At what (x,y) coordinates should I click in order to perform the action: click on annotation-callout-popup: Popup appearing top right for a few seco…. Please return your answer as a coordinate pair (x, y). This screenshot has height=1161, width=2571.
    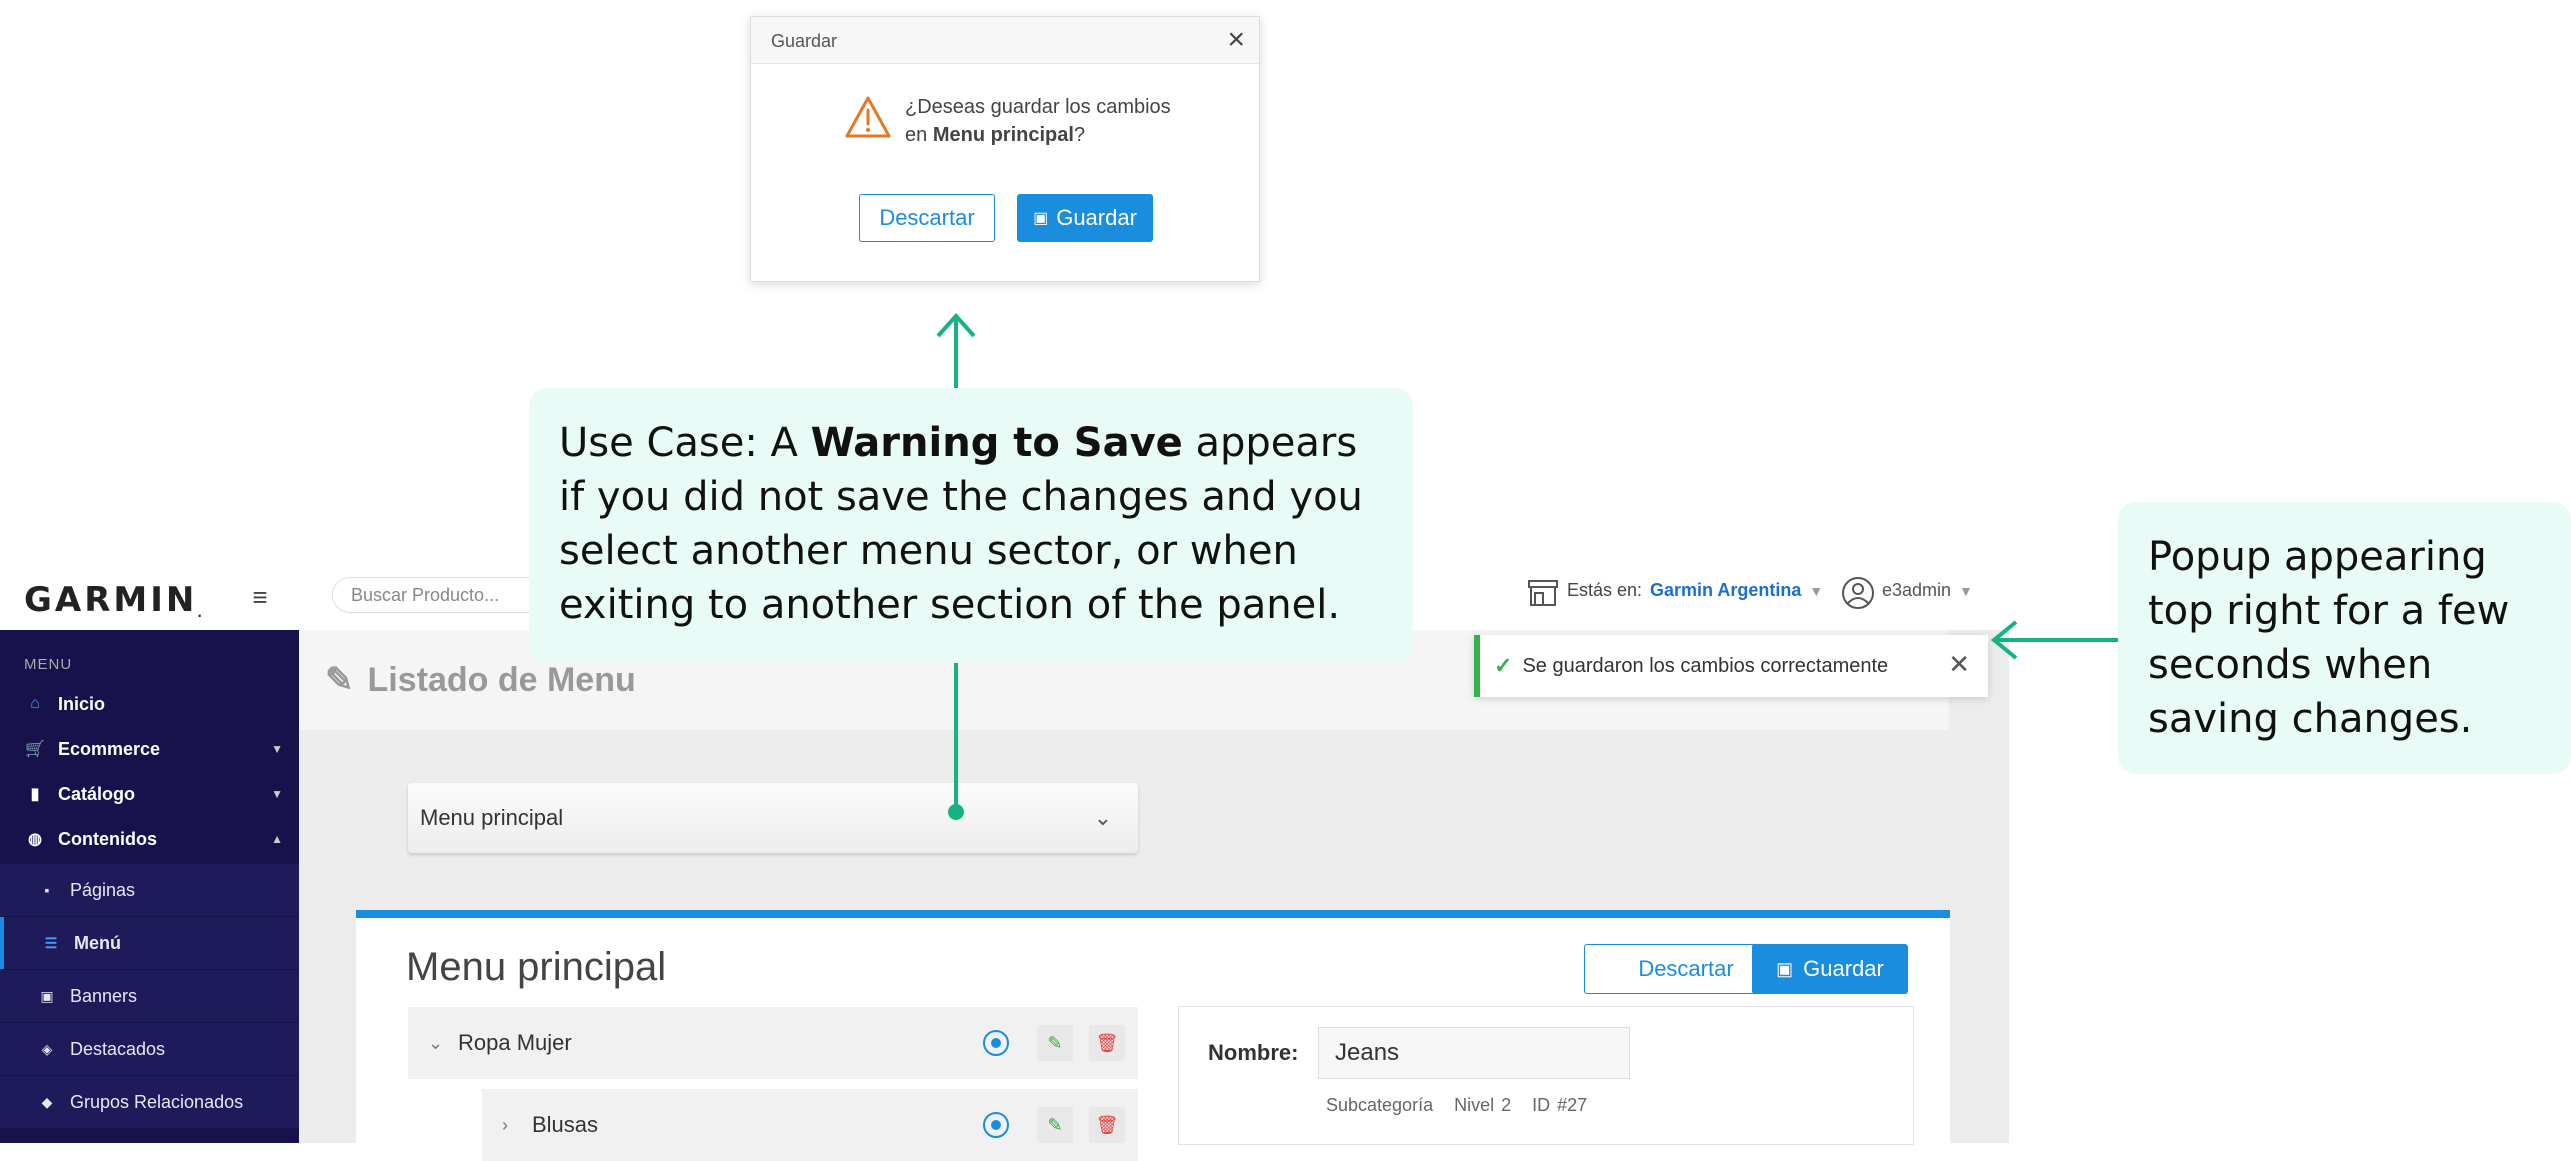
    Looking at the image, I should click on (2344, 638).